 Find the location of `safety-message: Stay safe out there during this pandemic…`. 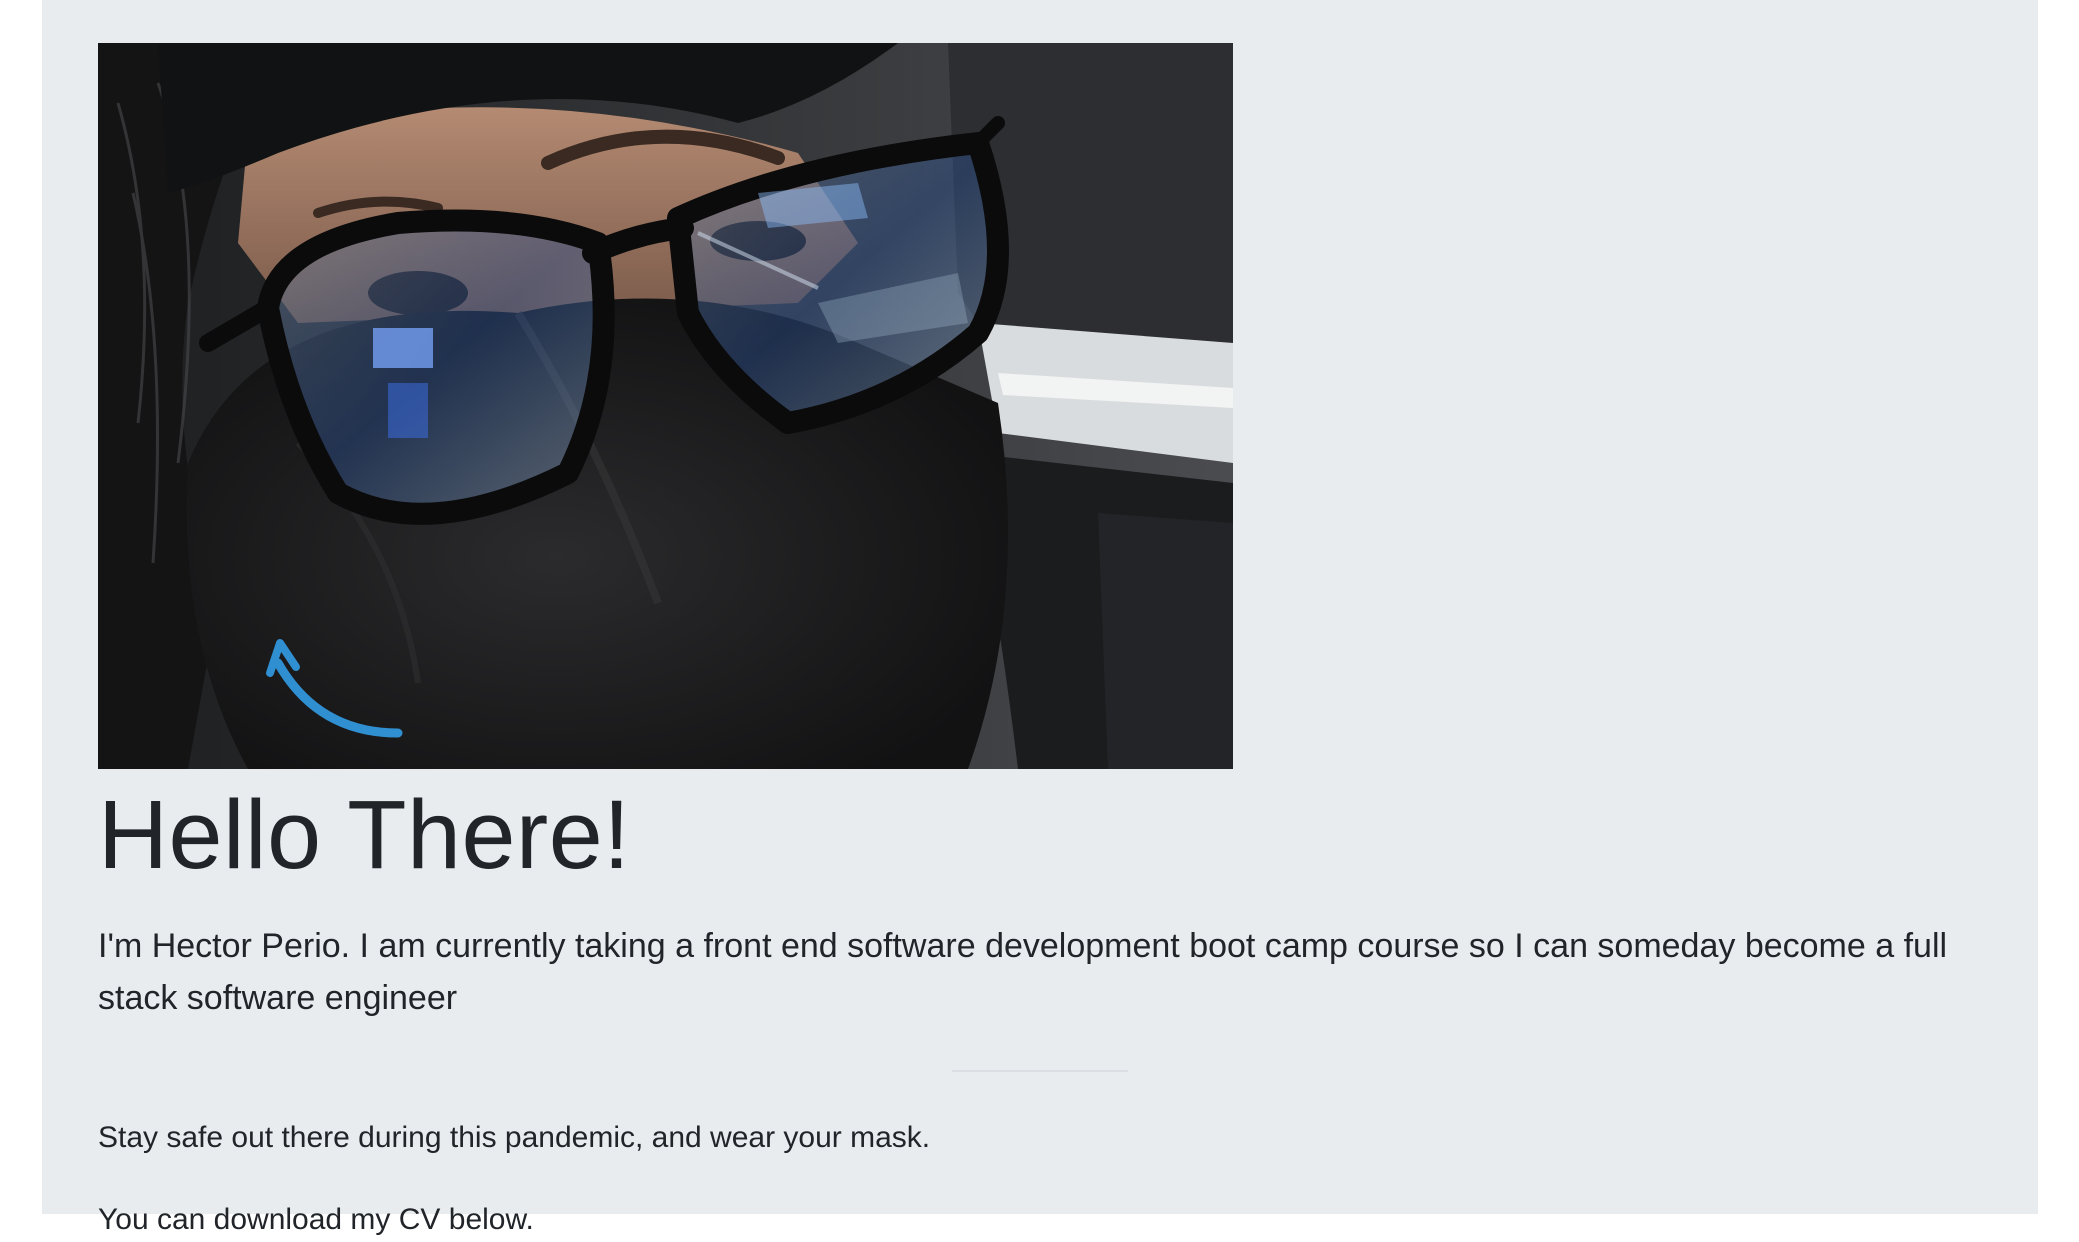

safety-message: Stay safe out there during this pandemic… is located at coordinates (514, 1137).